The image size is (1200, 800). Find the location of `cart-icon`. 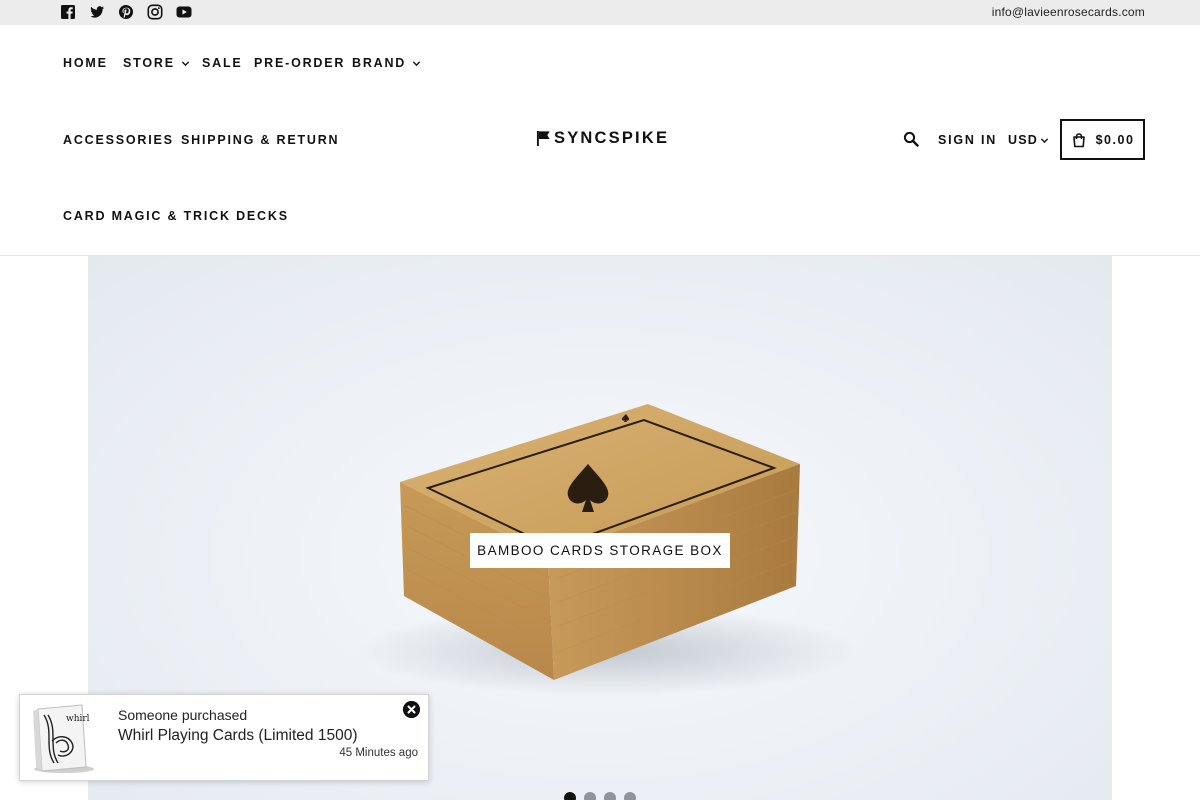

cart-icon is located at coordinates (1079, 140).